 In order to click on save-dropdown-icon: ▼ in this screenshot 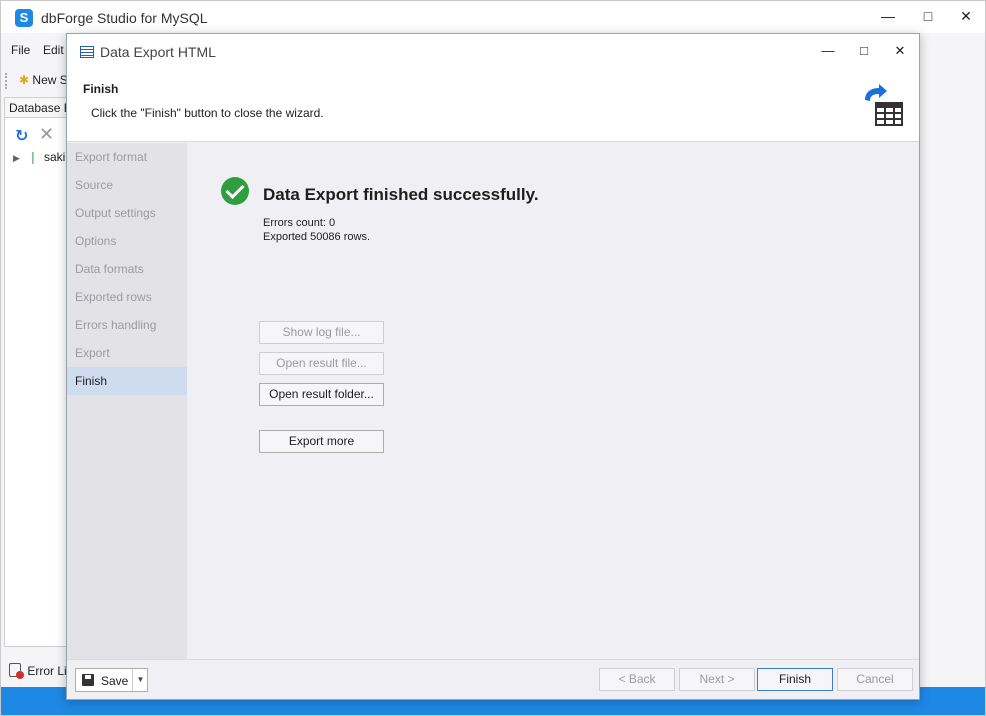, I will do `click(140, 680)`.